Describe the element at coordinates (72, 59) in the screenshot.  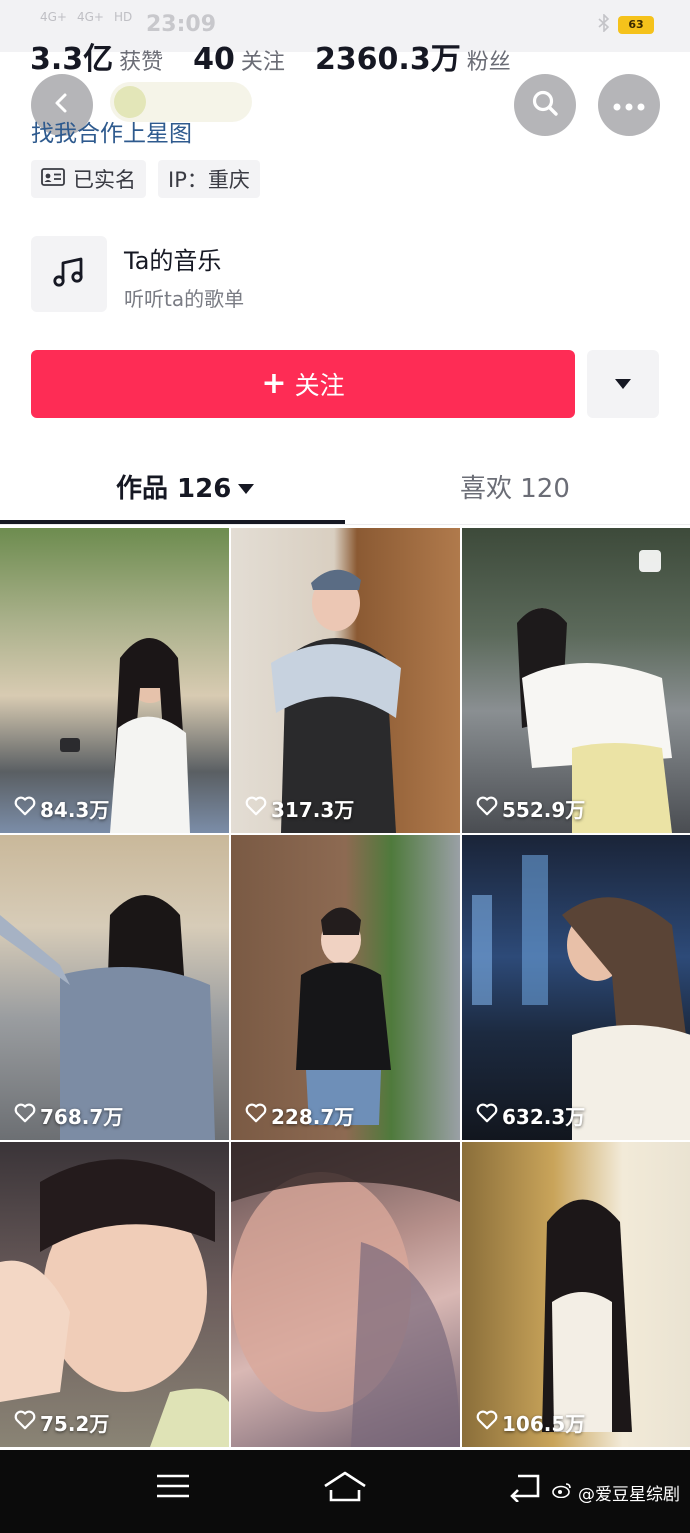
I see `stat-likes-value: 3.3亿` at that location.